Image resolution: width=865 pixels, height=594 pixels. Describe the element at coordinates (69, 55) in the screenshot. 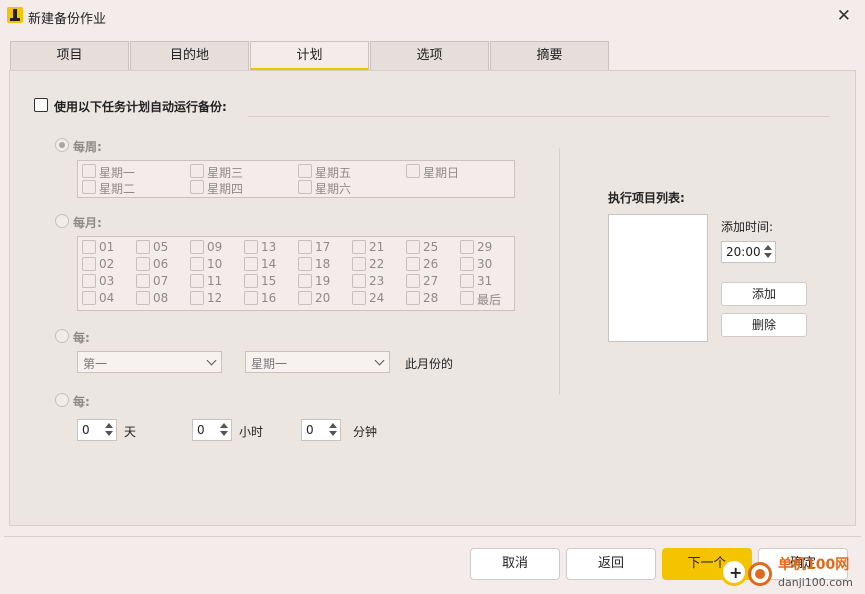

I see `tab-items: 项目` at that location.